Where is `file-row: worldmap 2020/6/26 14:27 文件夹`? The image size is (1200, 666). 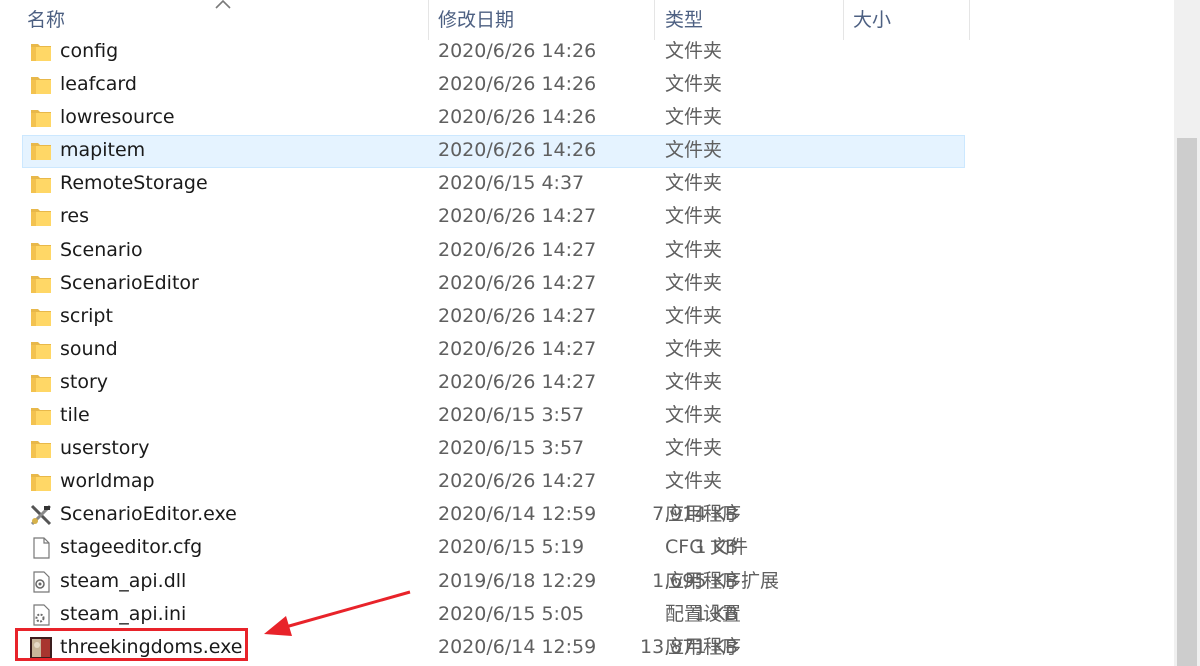 file-row: worldmap 2020/6/26 14:27 文件夹 is located at coordinates (490, 481).